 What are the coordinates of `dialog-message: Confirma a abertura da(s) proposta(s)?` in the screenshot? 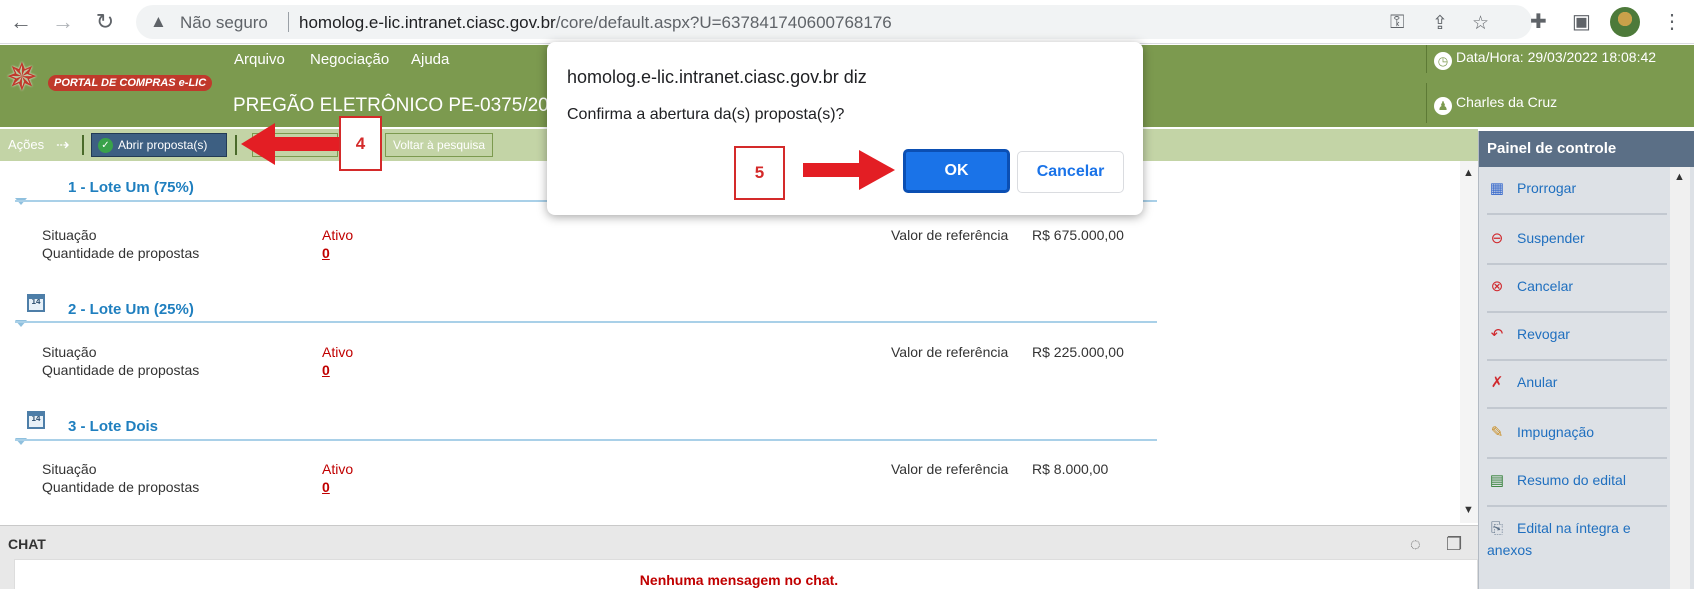 It's located at (706, 114).